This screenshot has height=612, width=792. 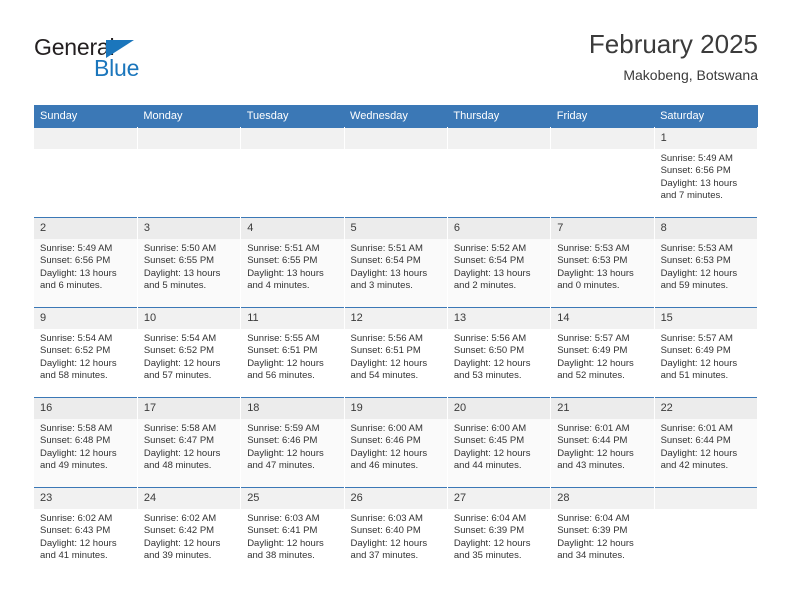 What do you see at coordinates (179, 351) in the screenshot?
I see `sunset-text: Sunset: 6:52 PM` at bounding box center [179, 351].